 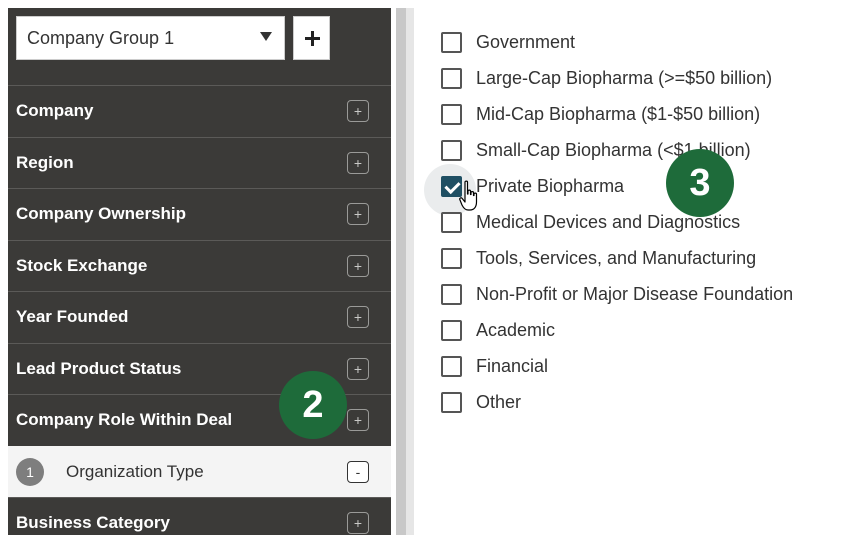 I want to click on top-strip, so click(x=423, y=4).